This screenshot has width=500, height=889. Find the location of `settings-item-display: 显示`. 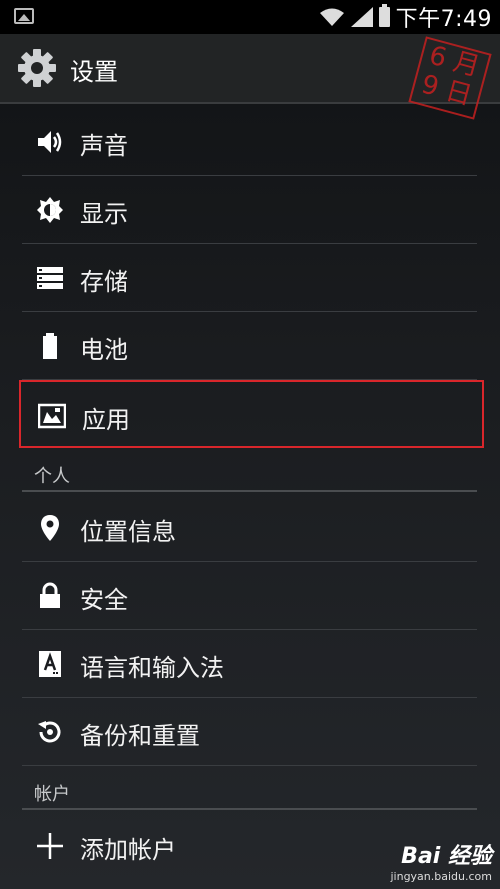

settings-item-display: 显示 is located at coordinates (249, 210).